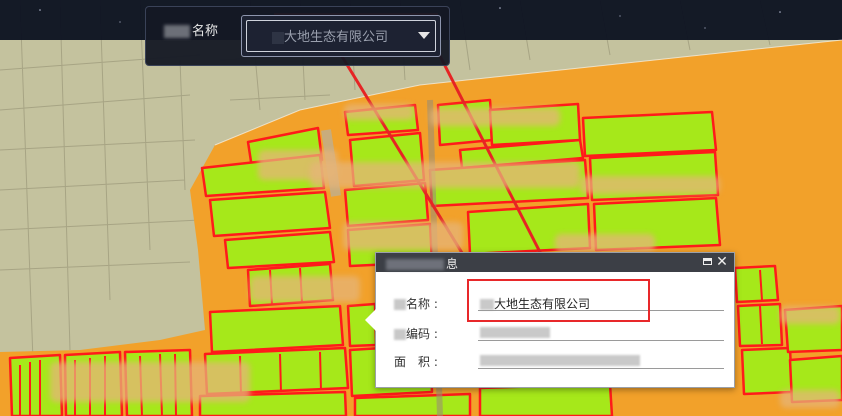  I want to click on field-row-area: 面 积 :, so click(559, 360).